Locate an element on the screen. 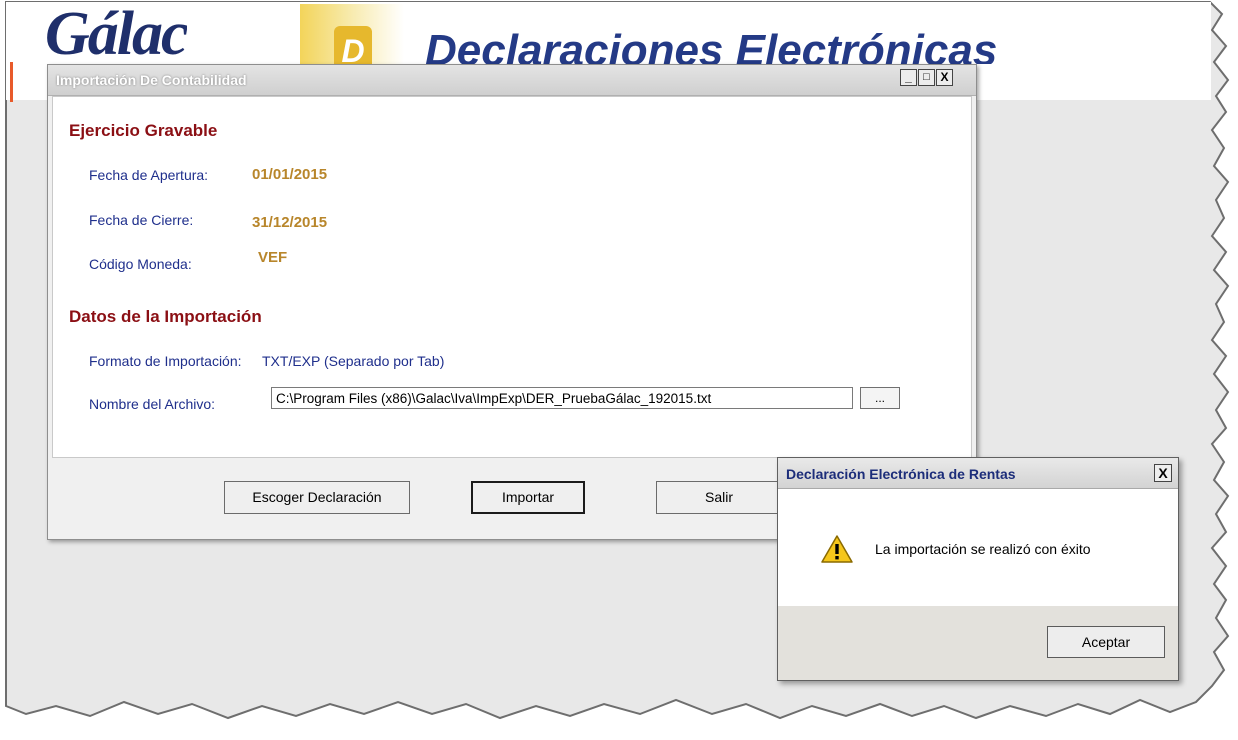  message-text: La importación se realizó con éxito is located at coordinates (983, 549).